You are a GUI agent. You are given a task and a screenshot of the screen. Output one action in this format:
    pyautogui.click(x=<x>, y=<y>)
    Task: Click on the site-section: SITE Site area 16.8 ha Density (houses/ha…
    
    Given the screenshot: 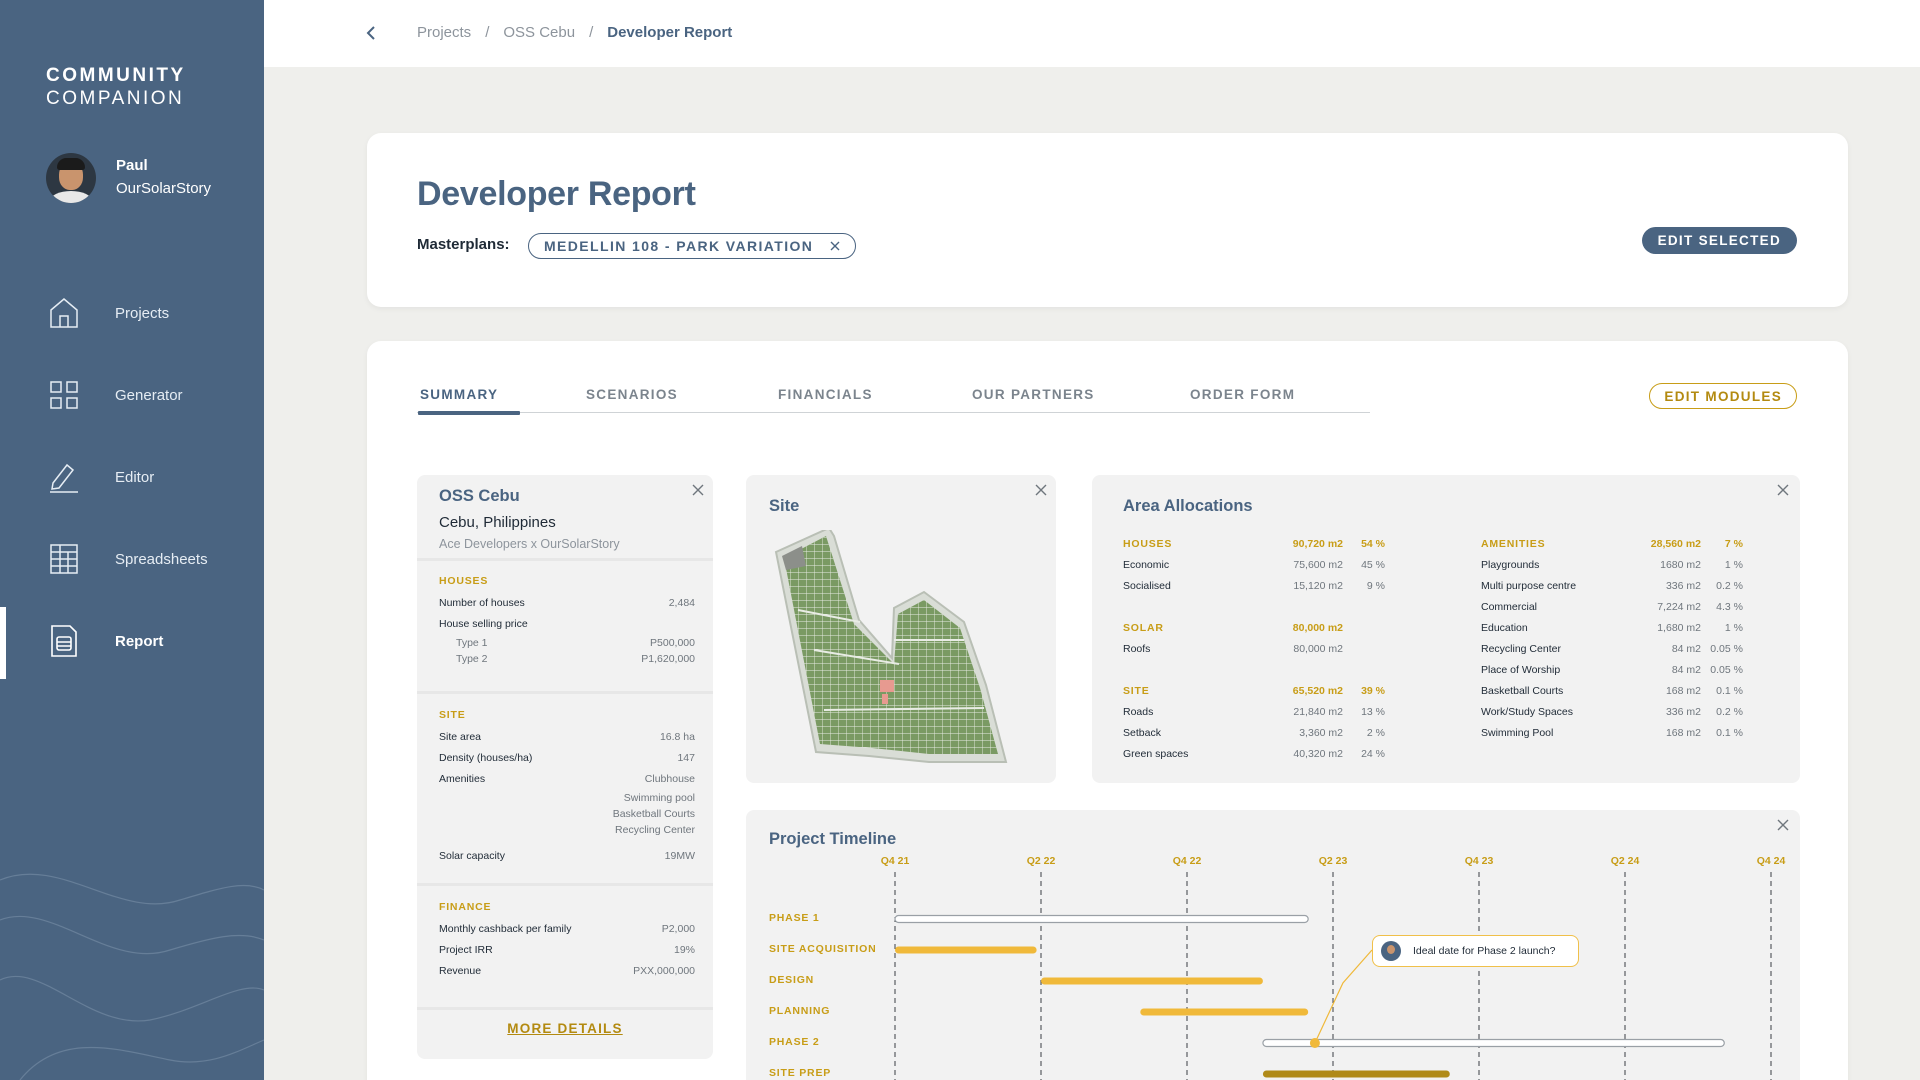 What is the action you would take?
    pyautogui.click(x=567, y=788)
    